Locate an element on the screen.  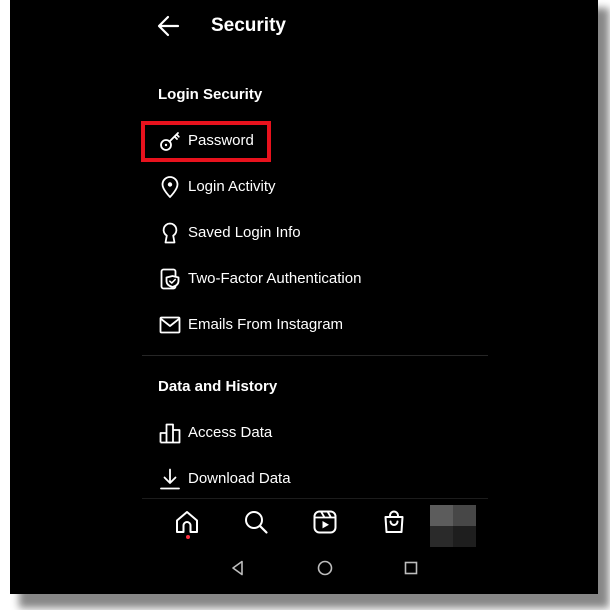
search-icon is located at coordinates (256, 522).